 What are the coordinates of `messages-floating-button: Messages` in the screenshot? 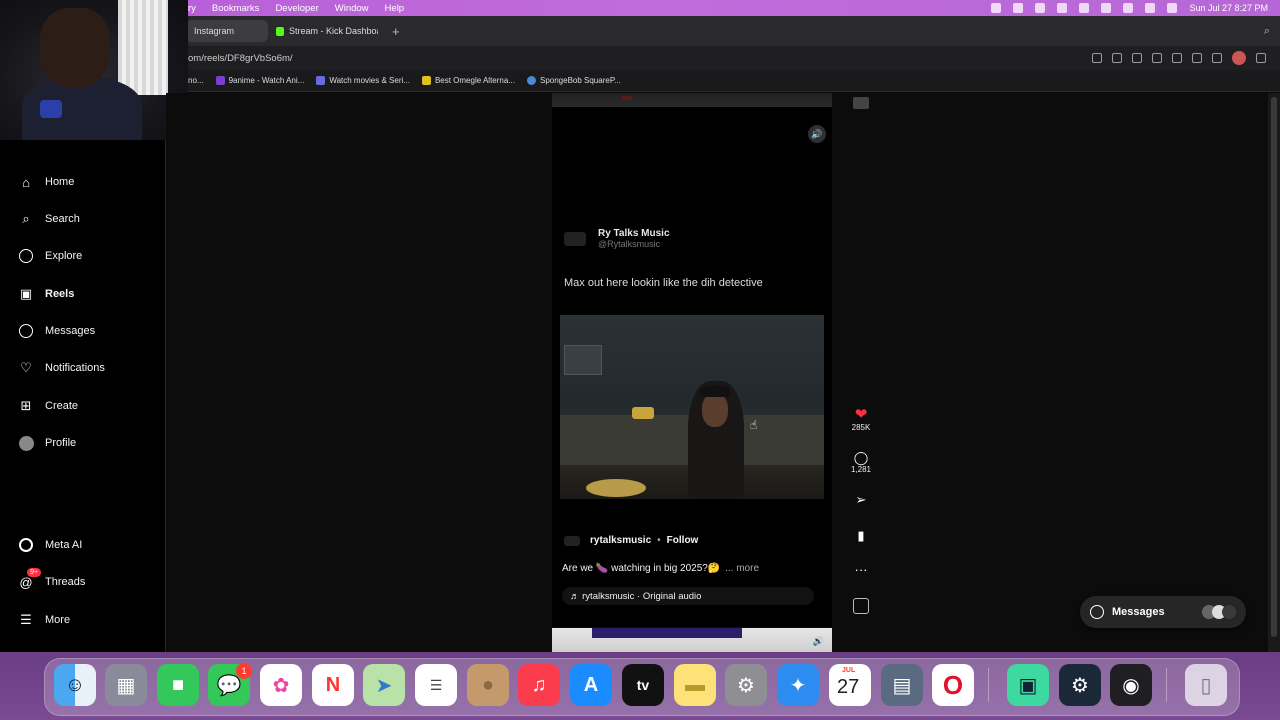 It's located at (1163, 612).